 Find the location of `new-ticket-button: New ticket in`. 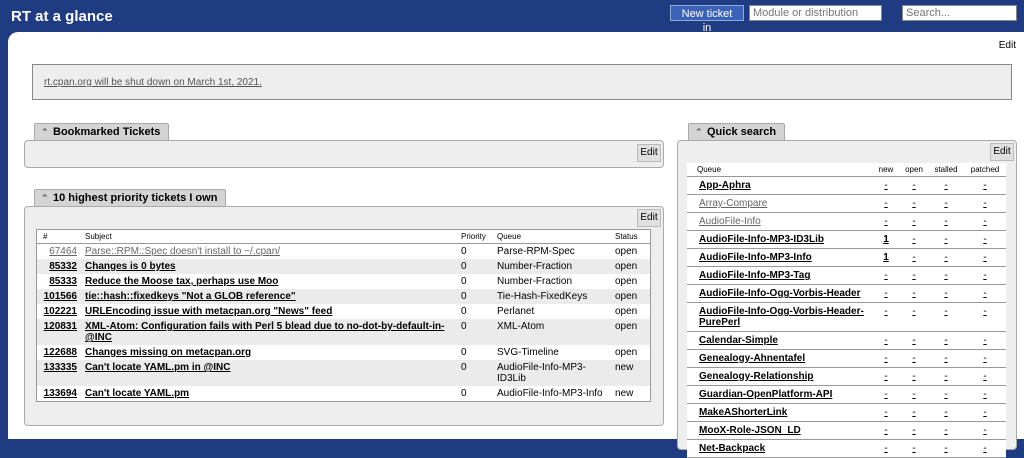

new-ticket-button: New ticket in is located at coordinates (707, 19).